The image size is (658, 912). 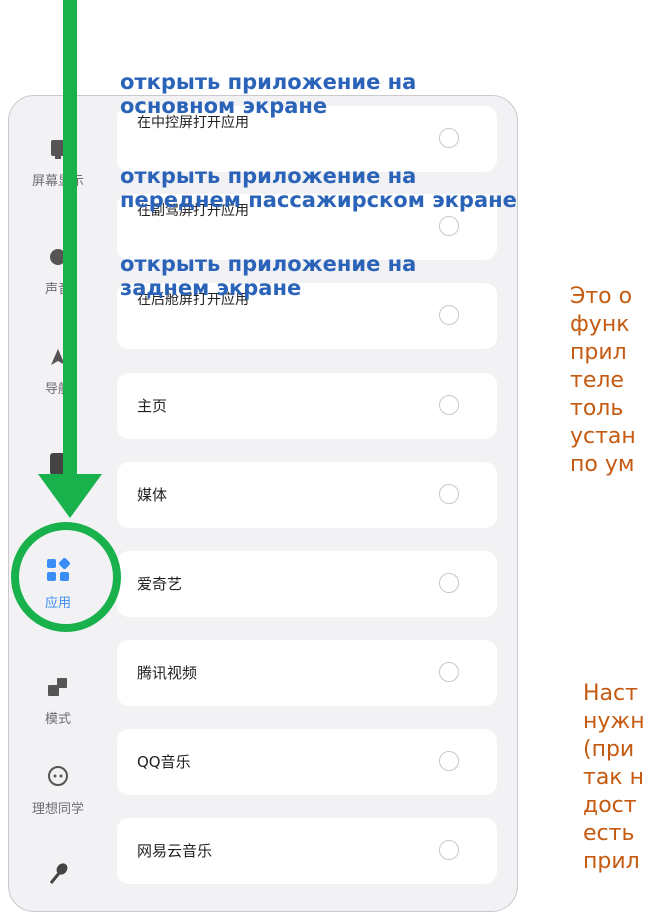 What do you see at coordinates (597, 380) in the screenshot?
I see `note-line: теле` at bounding box center [597, 380].